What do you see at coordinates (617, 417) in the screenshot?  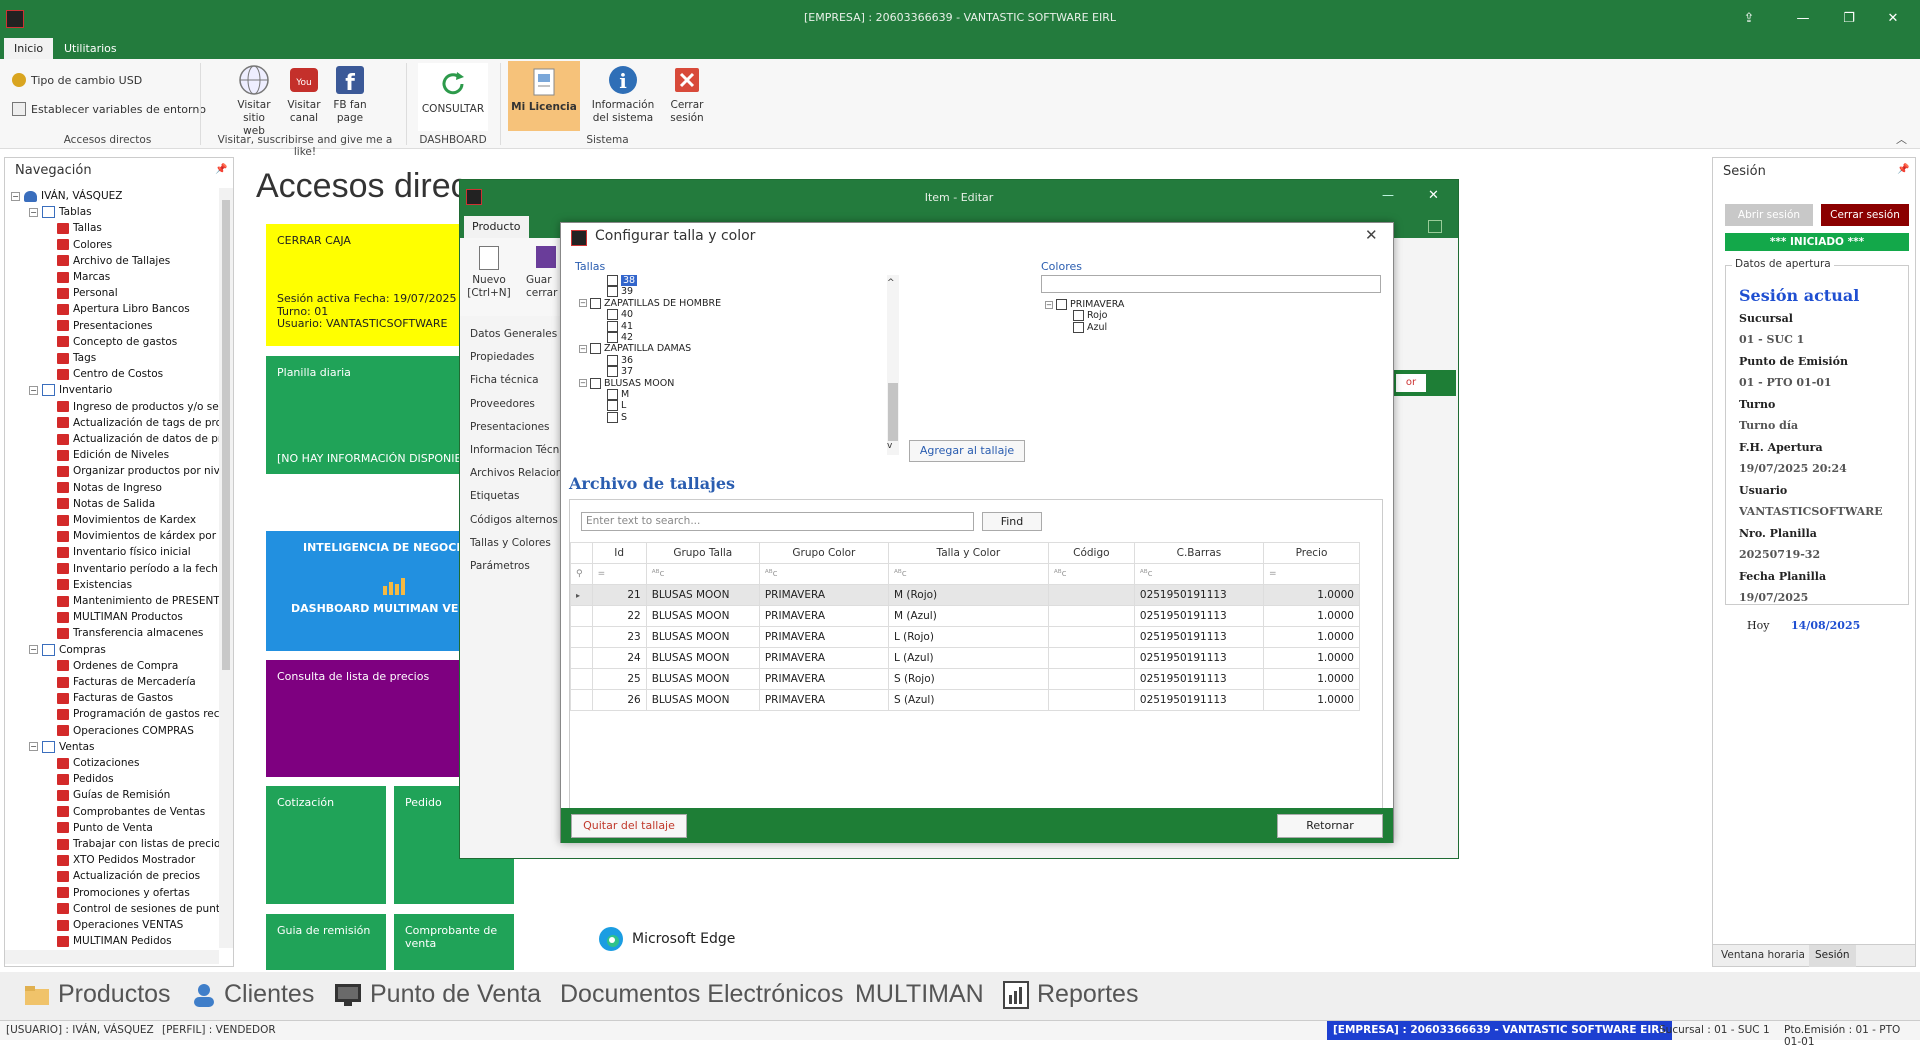 I see `tree-leaf-node: S` at bounding box center [617, 417].